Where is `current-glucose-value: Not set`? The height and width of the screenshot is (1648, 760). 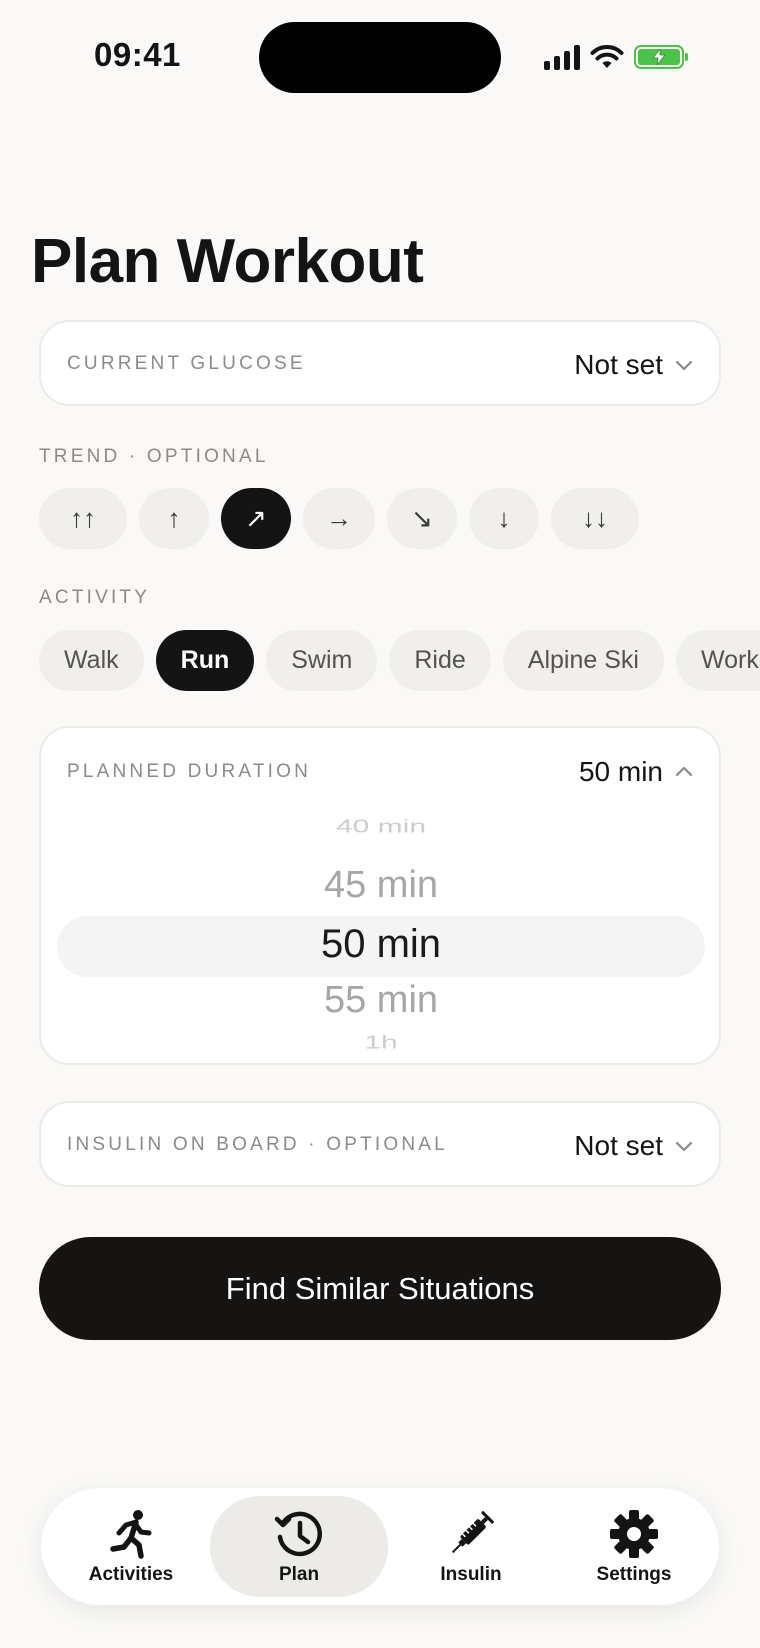 current-glucose-value: Not set is located at coordinates (618, 364).